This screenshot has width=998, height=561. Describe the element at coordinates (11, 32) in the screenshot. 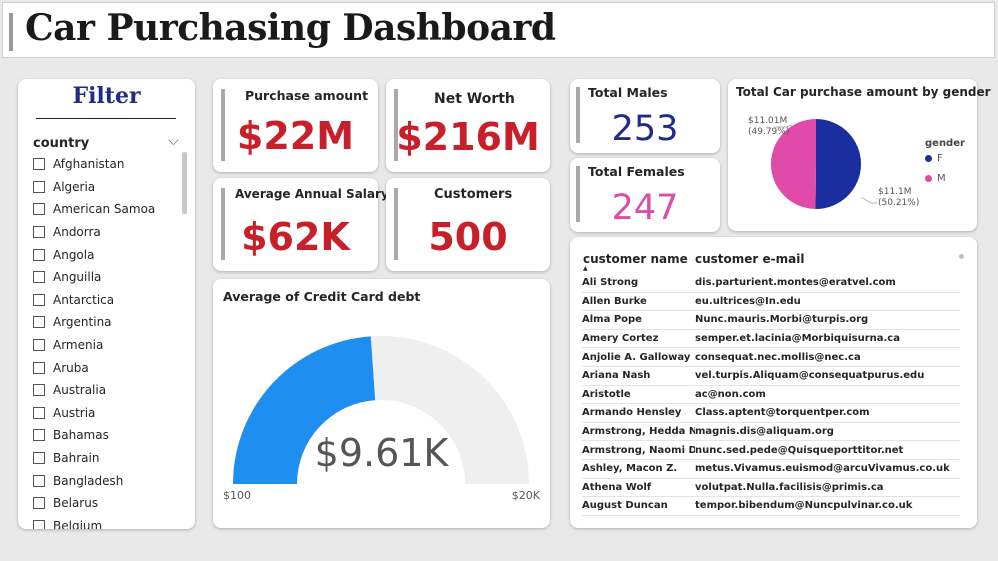

I see `header-accent-bar` at that location.